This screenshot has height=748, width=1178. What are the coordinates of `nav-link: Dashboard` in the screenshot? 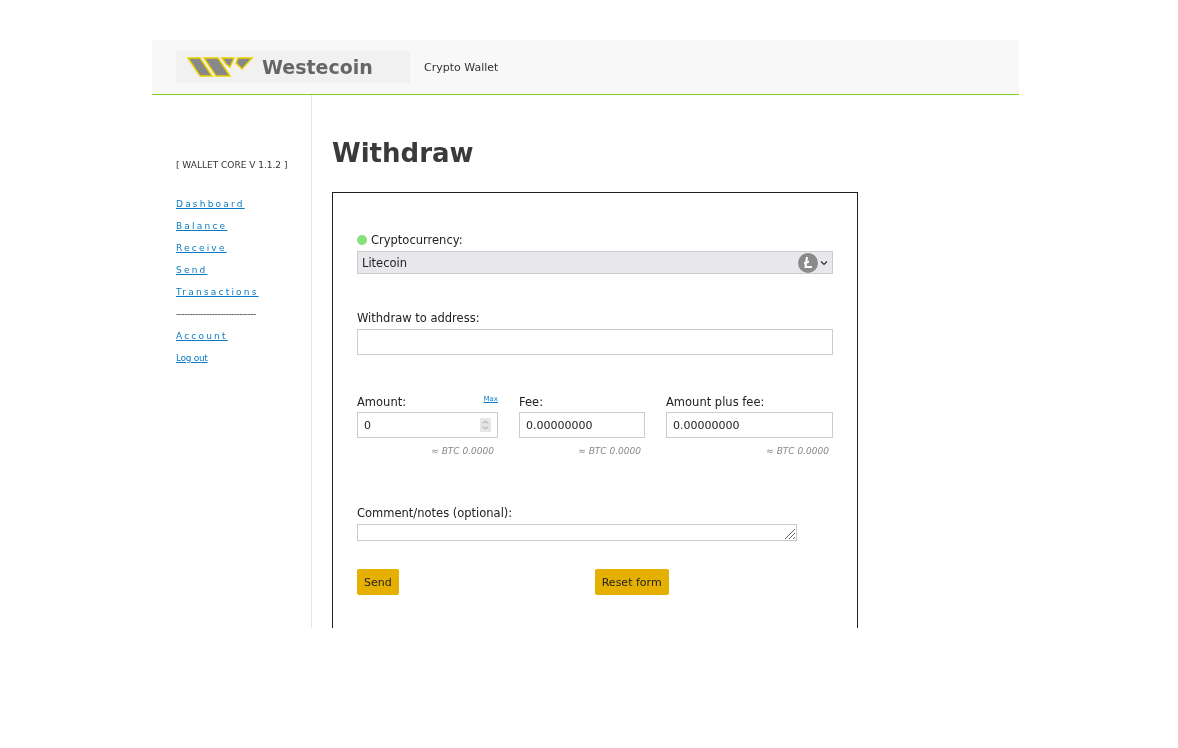 It's located at (210, 204).